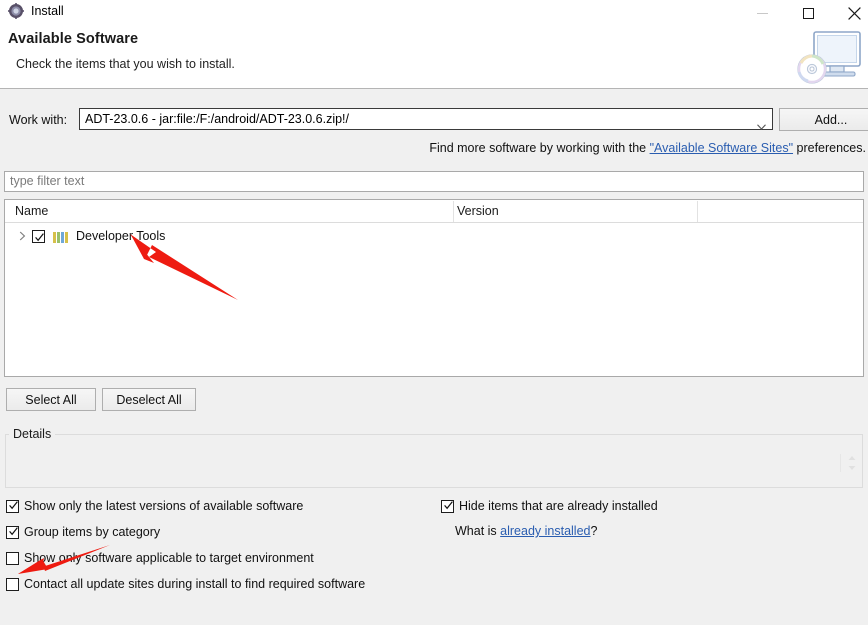 The height and width of the screenshot is (625, 868). Describe the element at coordinates (478, 531) in the screenshot. I see `what-is-prefix: What is` at that location.